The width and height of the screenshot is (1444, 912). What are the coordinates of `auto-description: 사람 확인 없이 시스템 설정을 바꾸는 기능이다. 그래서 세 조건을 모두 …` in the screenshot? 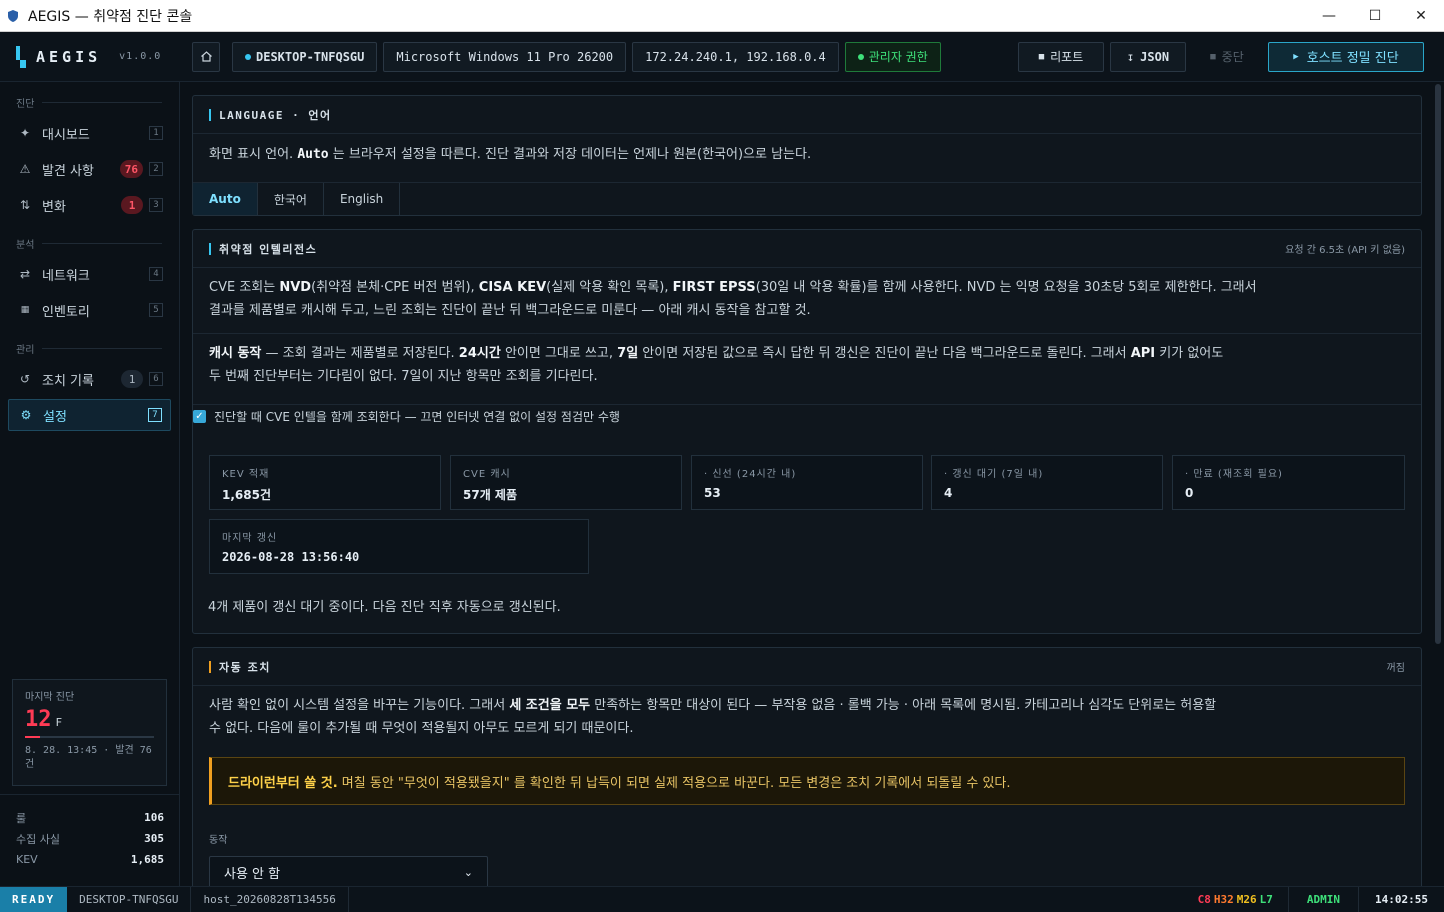 It's located at (807, 717).